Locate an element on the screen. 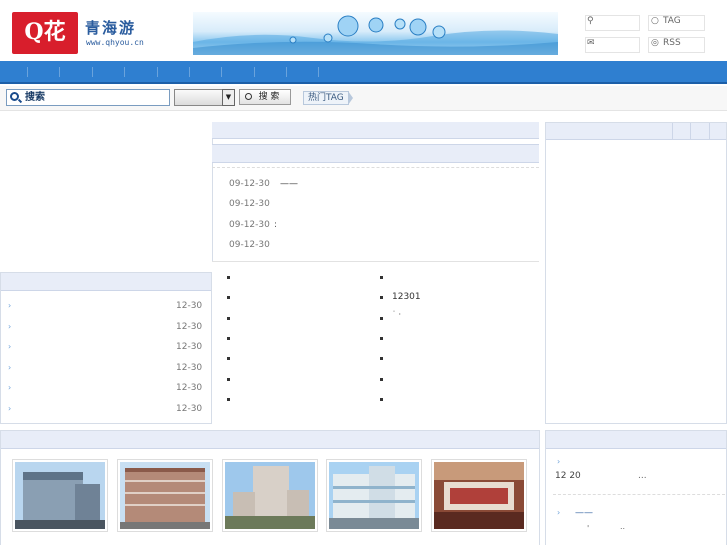 Image resolution: width=727 pixels, height=545 pixels. center-panel-subheader is located at coordinates (375, 153).